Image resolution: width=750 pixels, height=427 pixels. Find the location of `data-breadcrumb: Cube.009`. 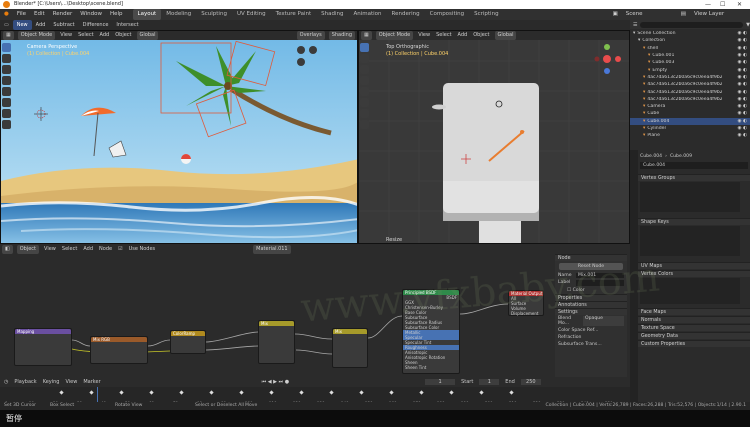

data-breadcrumb: Cube.009 is located at coordinates (681, 156).